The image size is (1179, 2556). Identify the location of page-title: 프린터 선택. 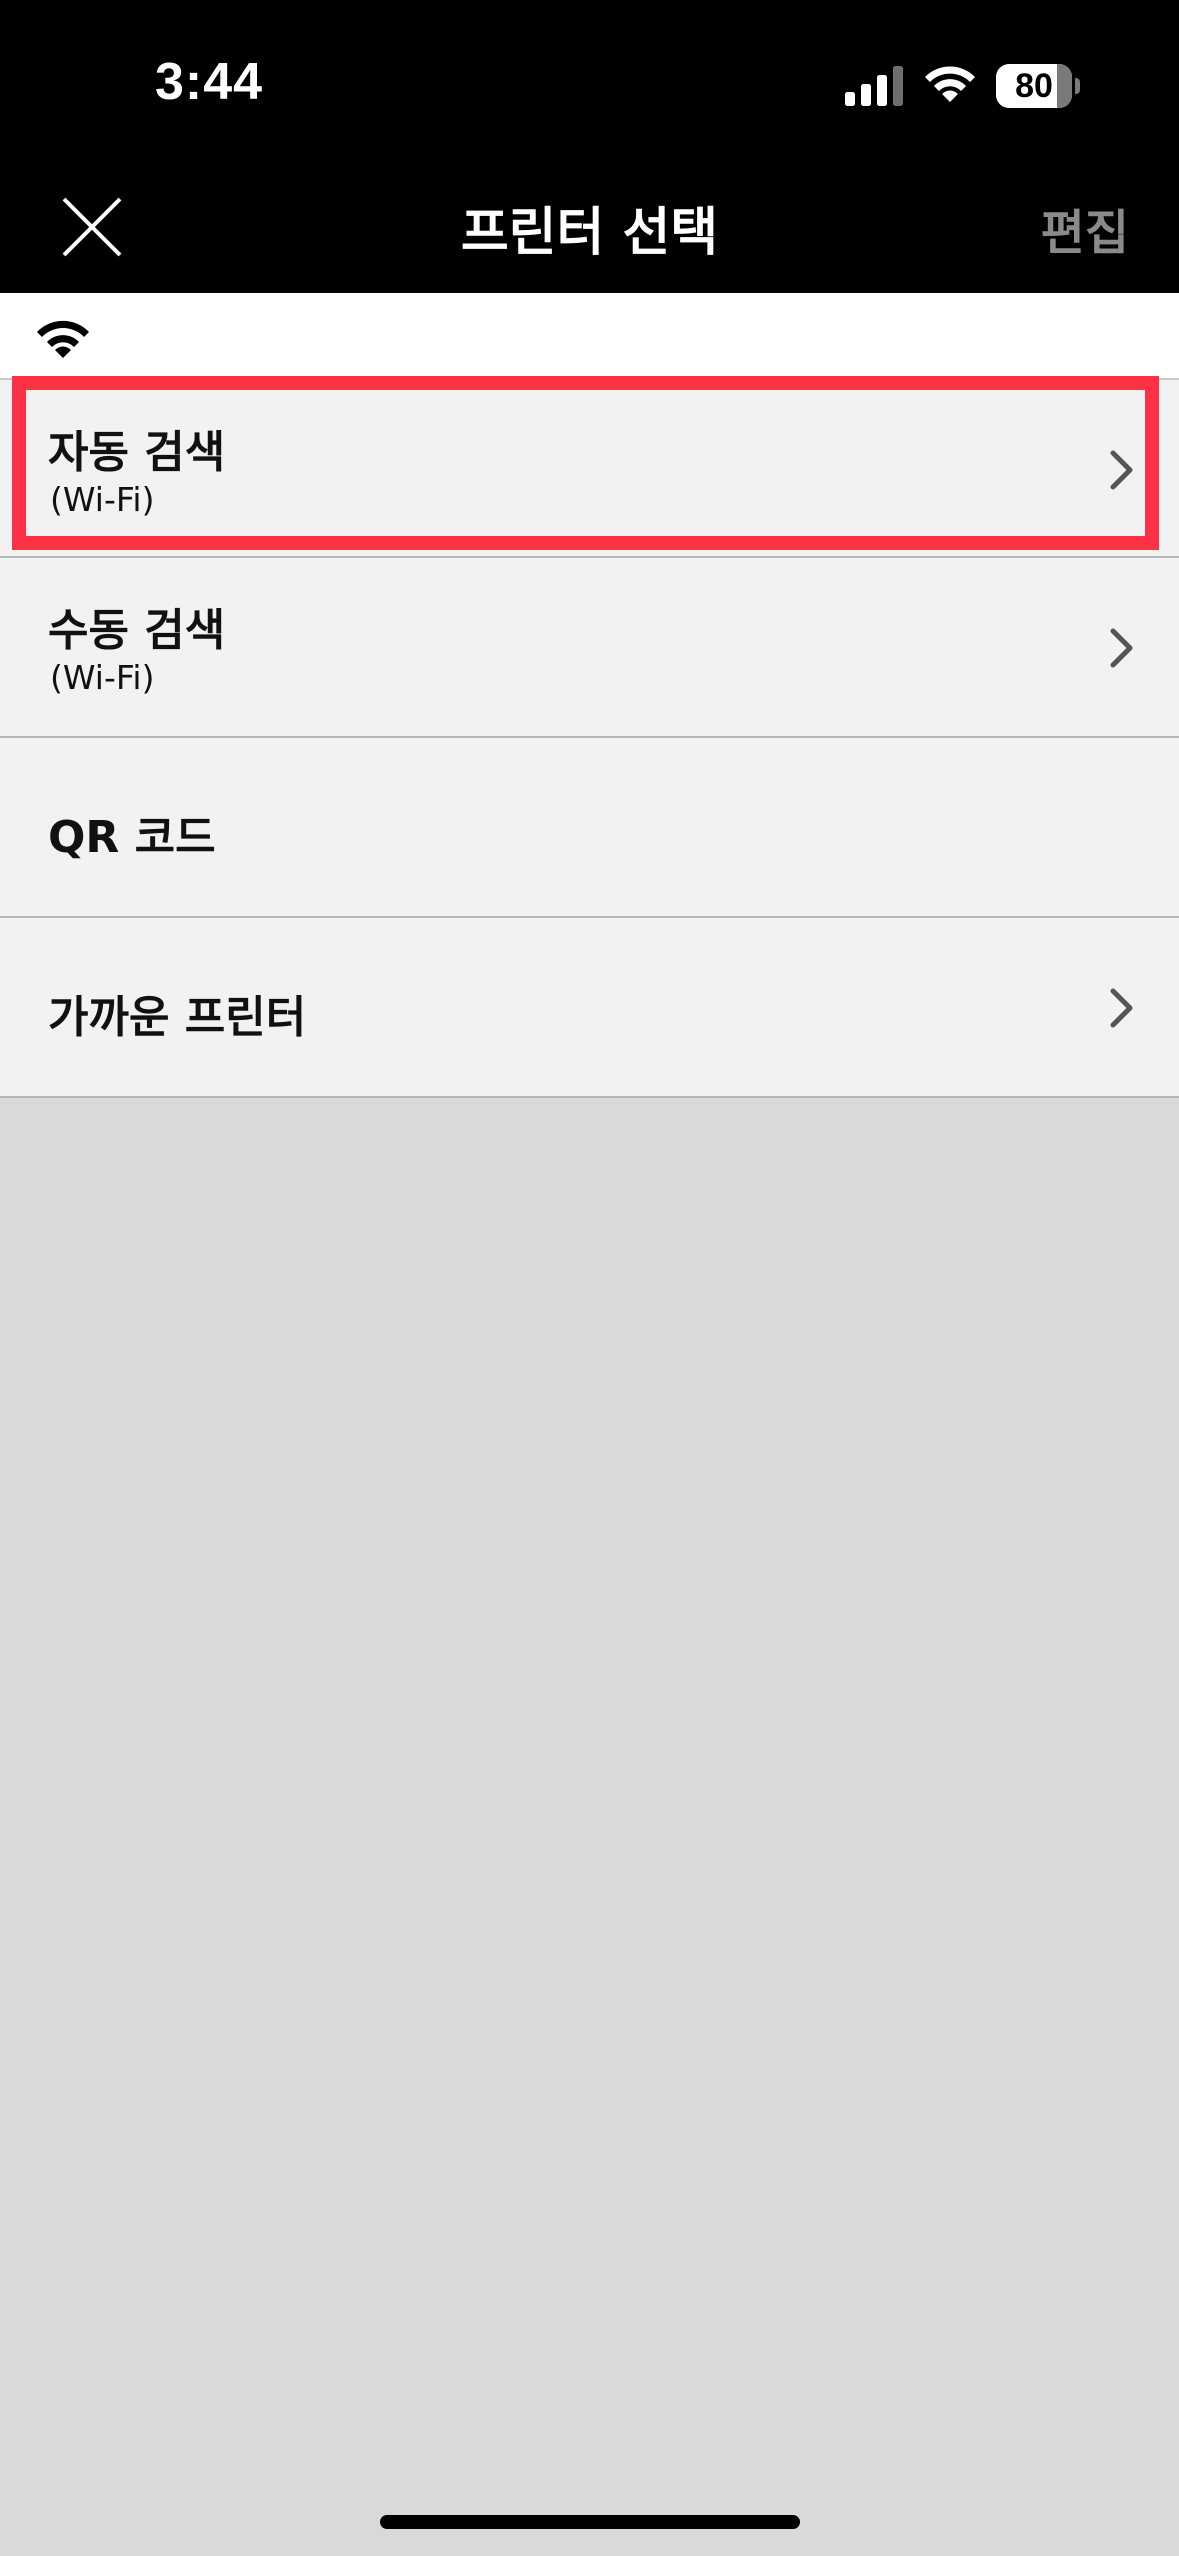
(589, 233).